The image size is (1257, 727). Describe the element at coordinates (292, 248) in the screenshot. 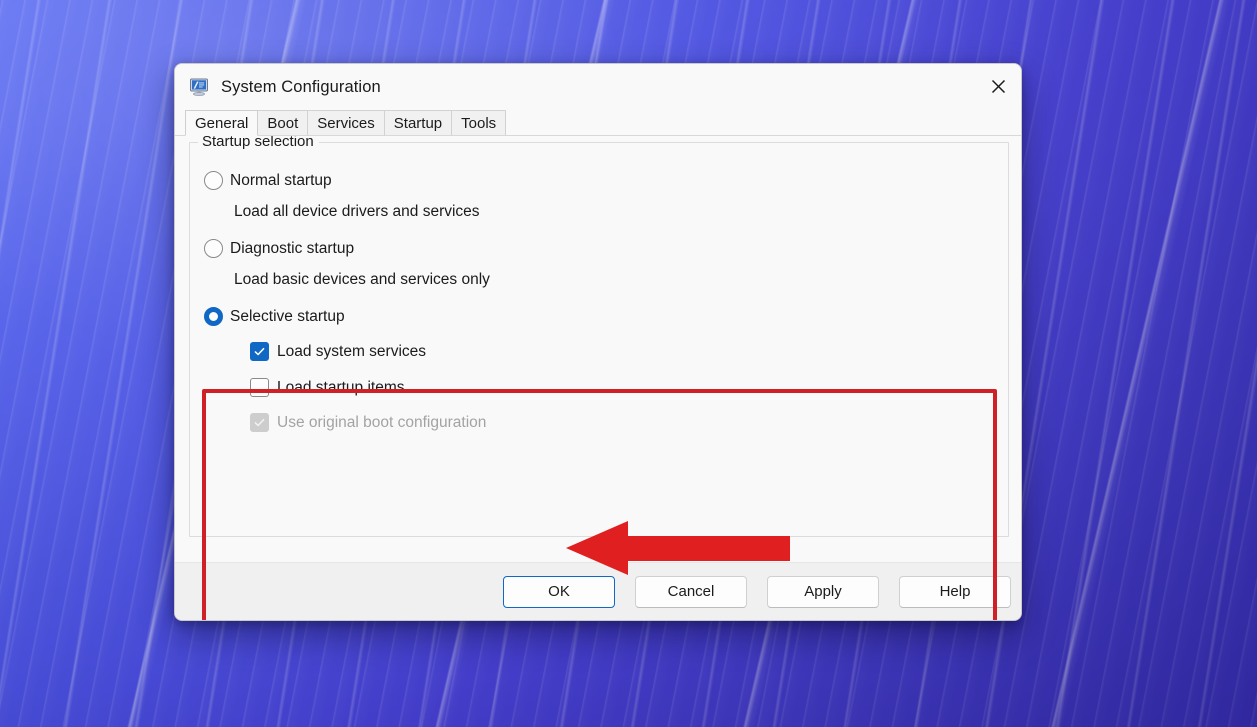

I see `radio-diagnostic-startup-label: Diagnostic startup` at that location.